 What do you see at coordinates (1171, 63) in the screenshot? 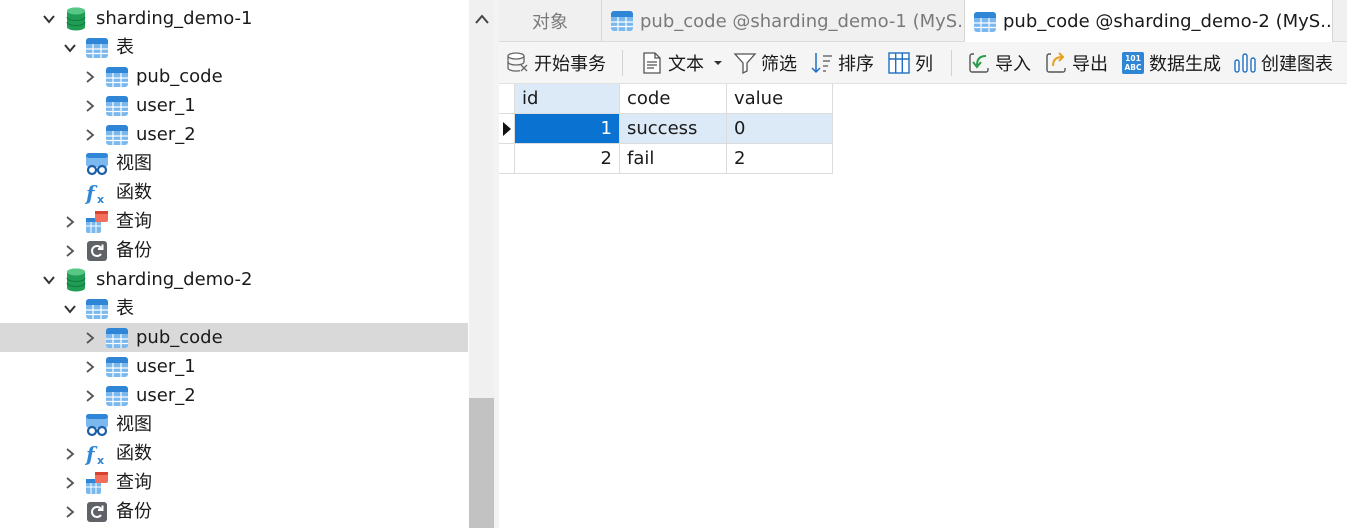
I see `data-generation-button: 101 ABC 数据生成` at bounding box center [1171, 63].